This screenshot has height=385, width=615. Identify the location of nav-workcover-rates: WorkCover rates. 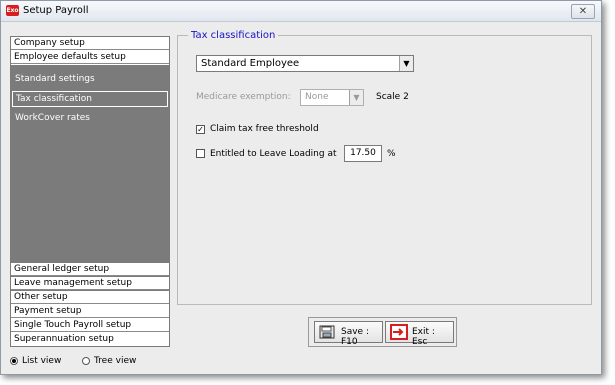
(90, 118).